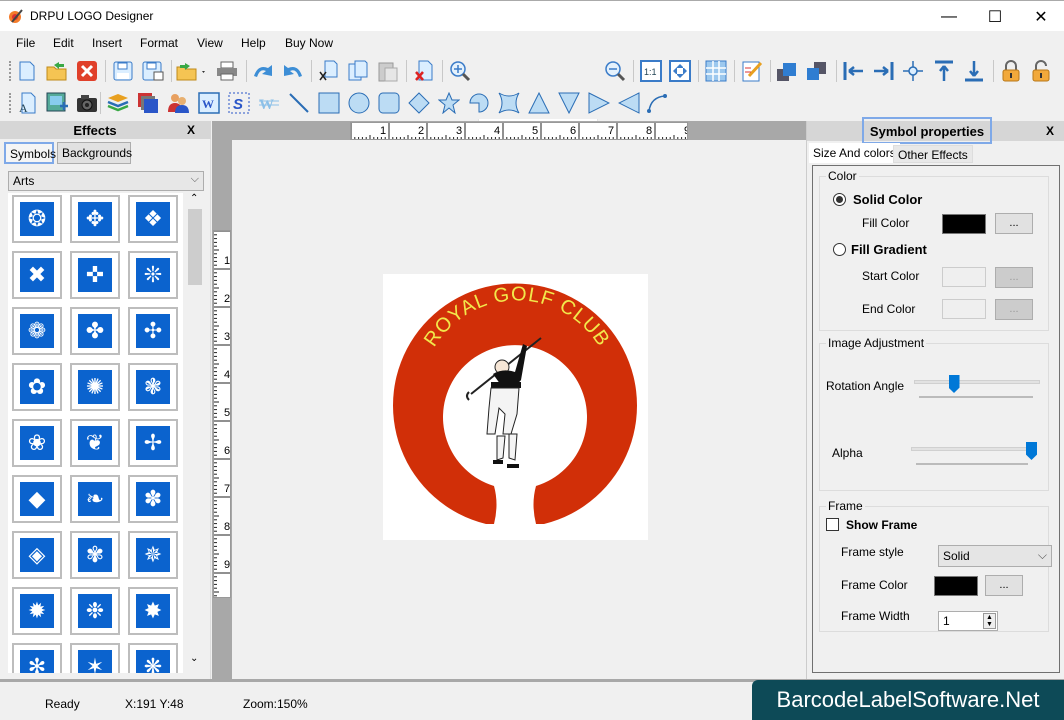 This screenshot has width=1064, height=720. What do you see at coordinates (27, 71) in the screenshot?
I see `new-icon` at bounding box center [27, 71].